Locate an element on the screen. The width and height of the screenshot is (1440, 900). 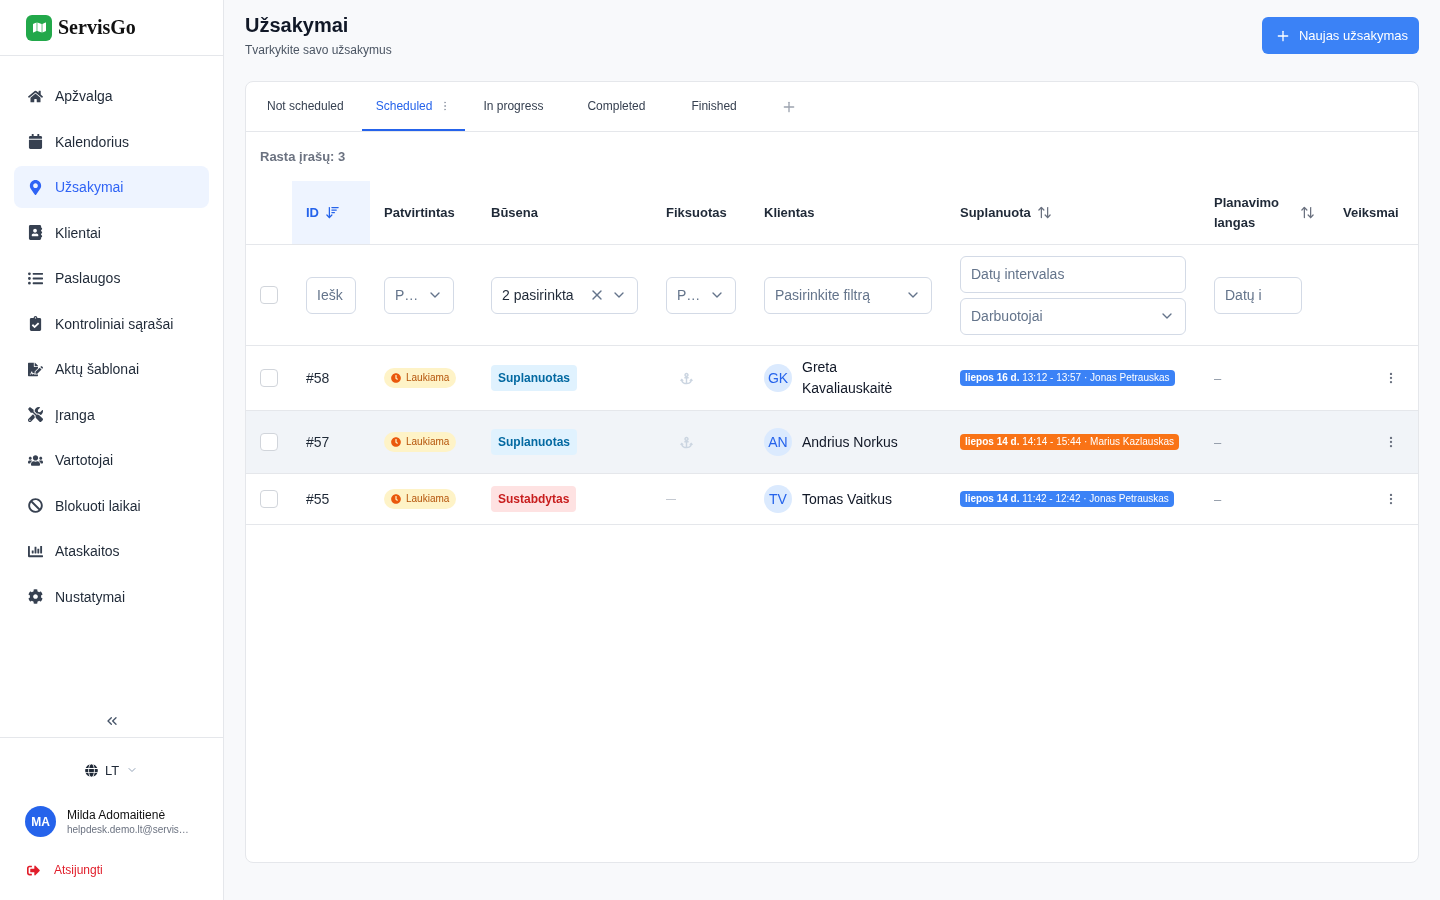
column-header: Fiksuotas is located at coordinates (696, 212).